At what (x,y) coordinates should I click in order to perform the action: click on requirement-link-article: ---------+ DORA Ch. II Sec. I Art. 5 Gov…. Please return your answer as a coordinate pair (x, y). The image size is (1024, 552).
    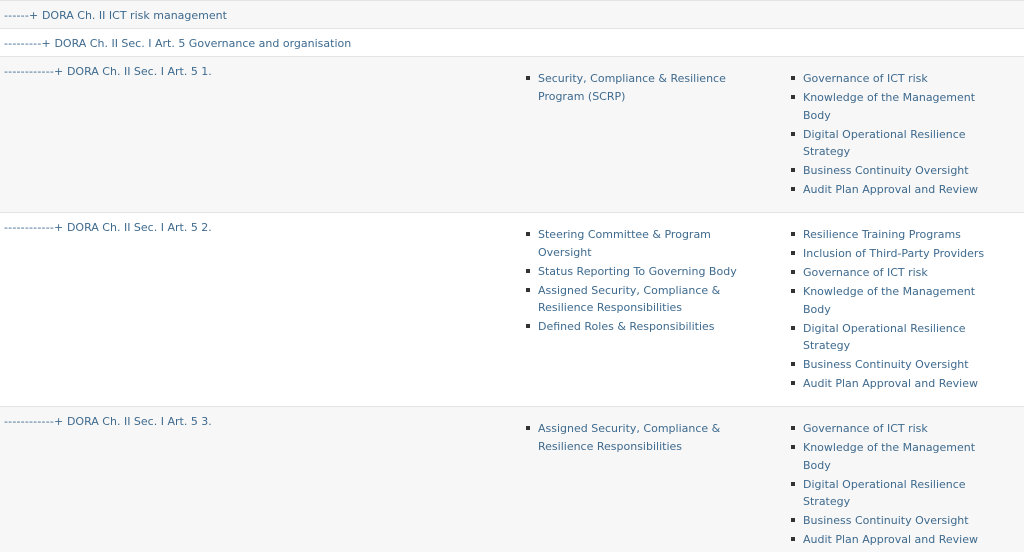
    Looking at the image, I should click on (177, 43).